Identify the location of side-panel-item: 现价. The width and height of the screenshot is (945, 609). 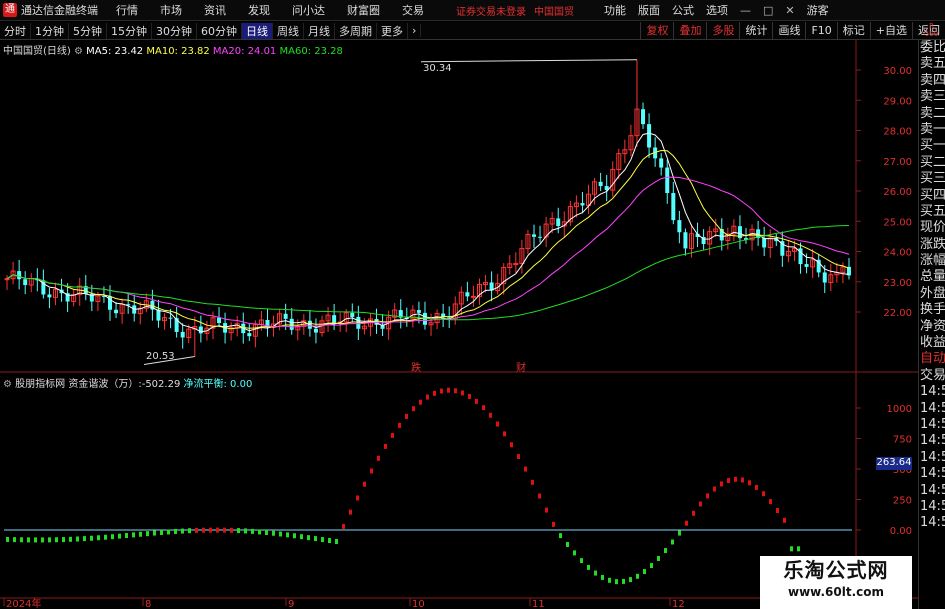
(932, 228).